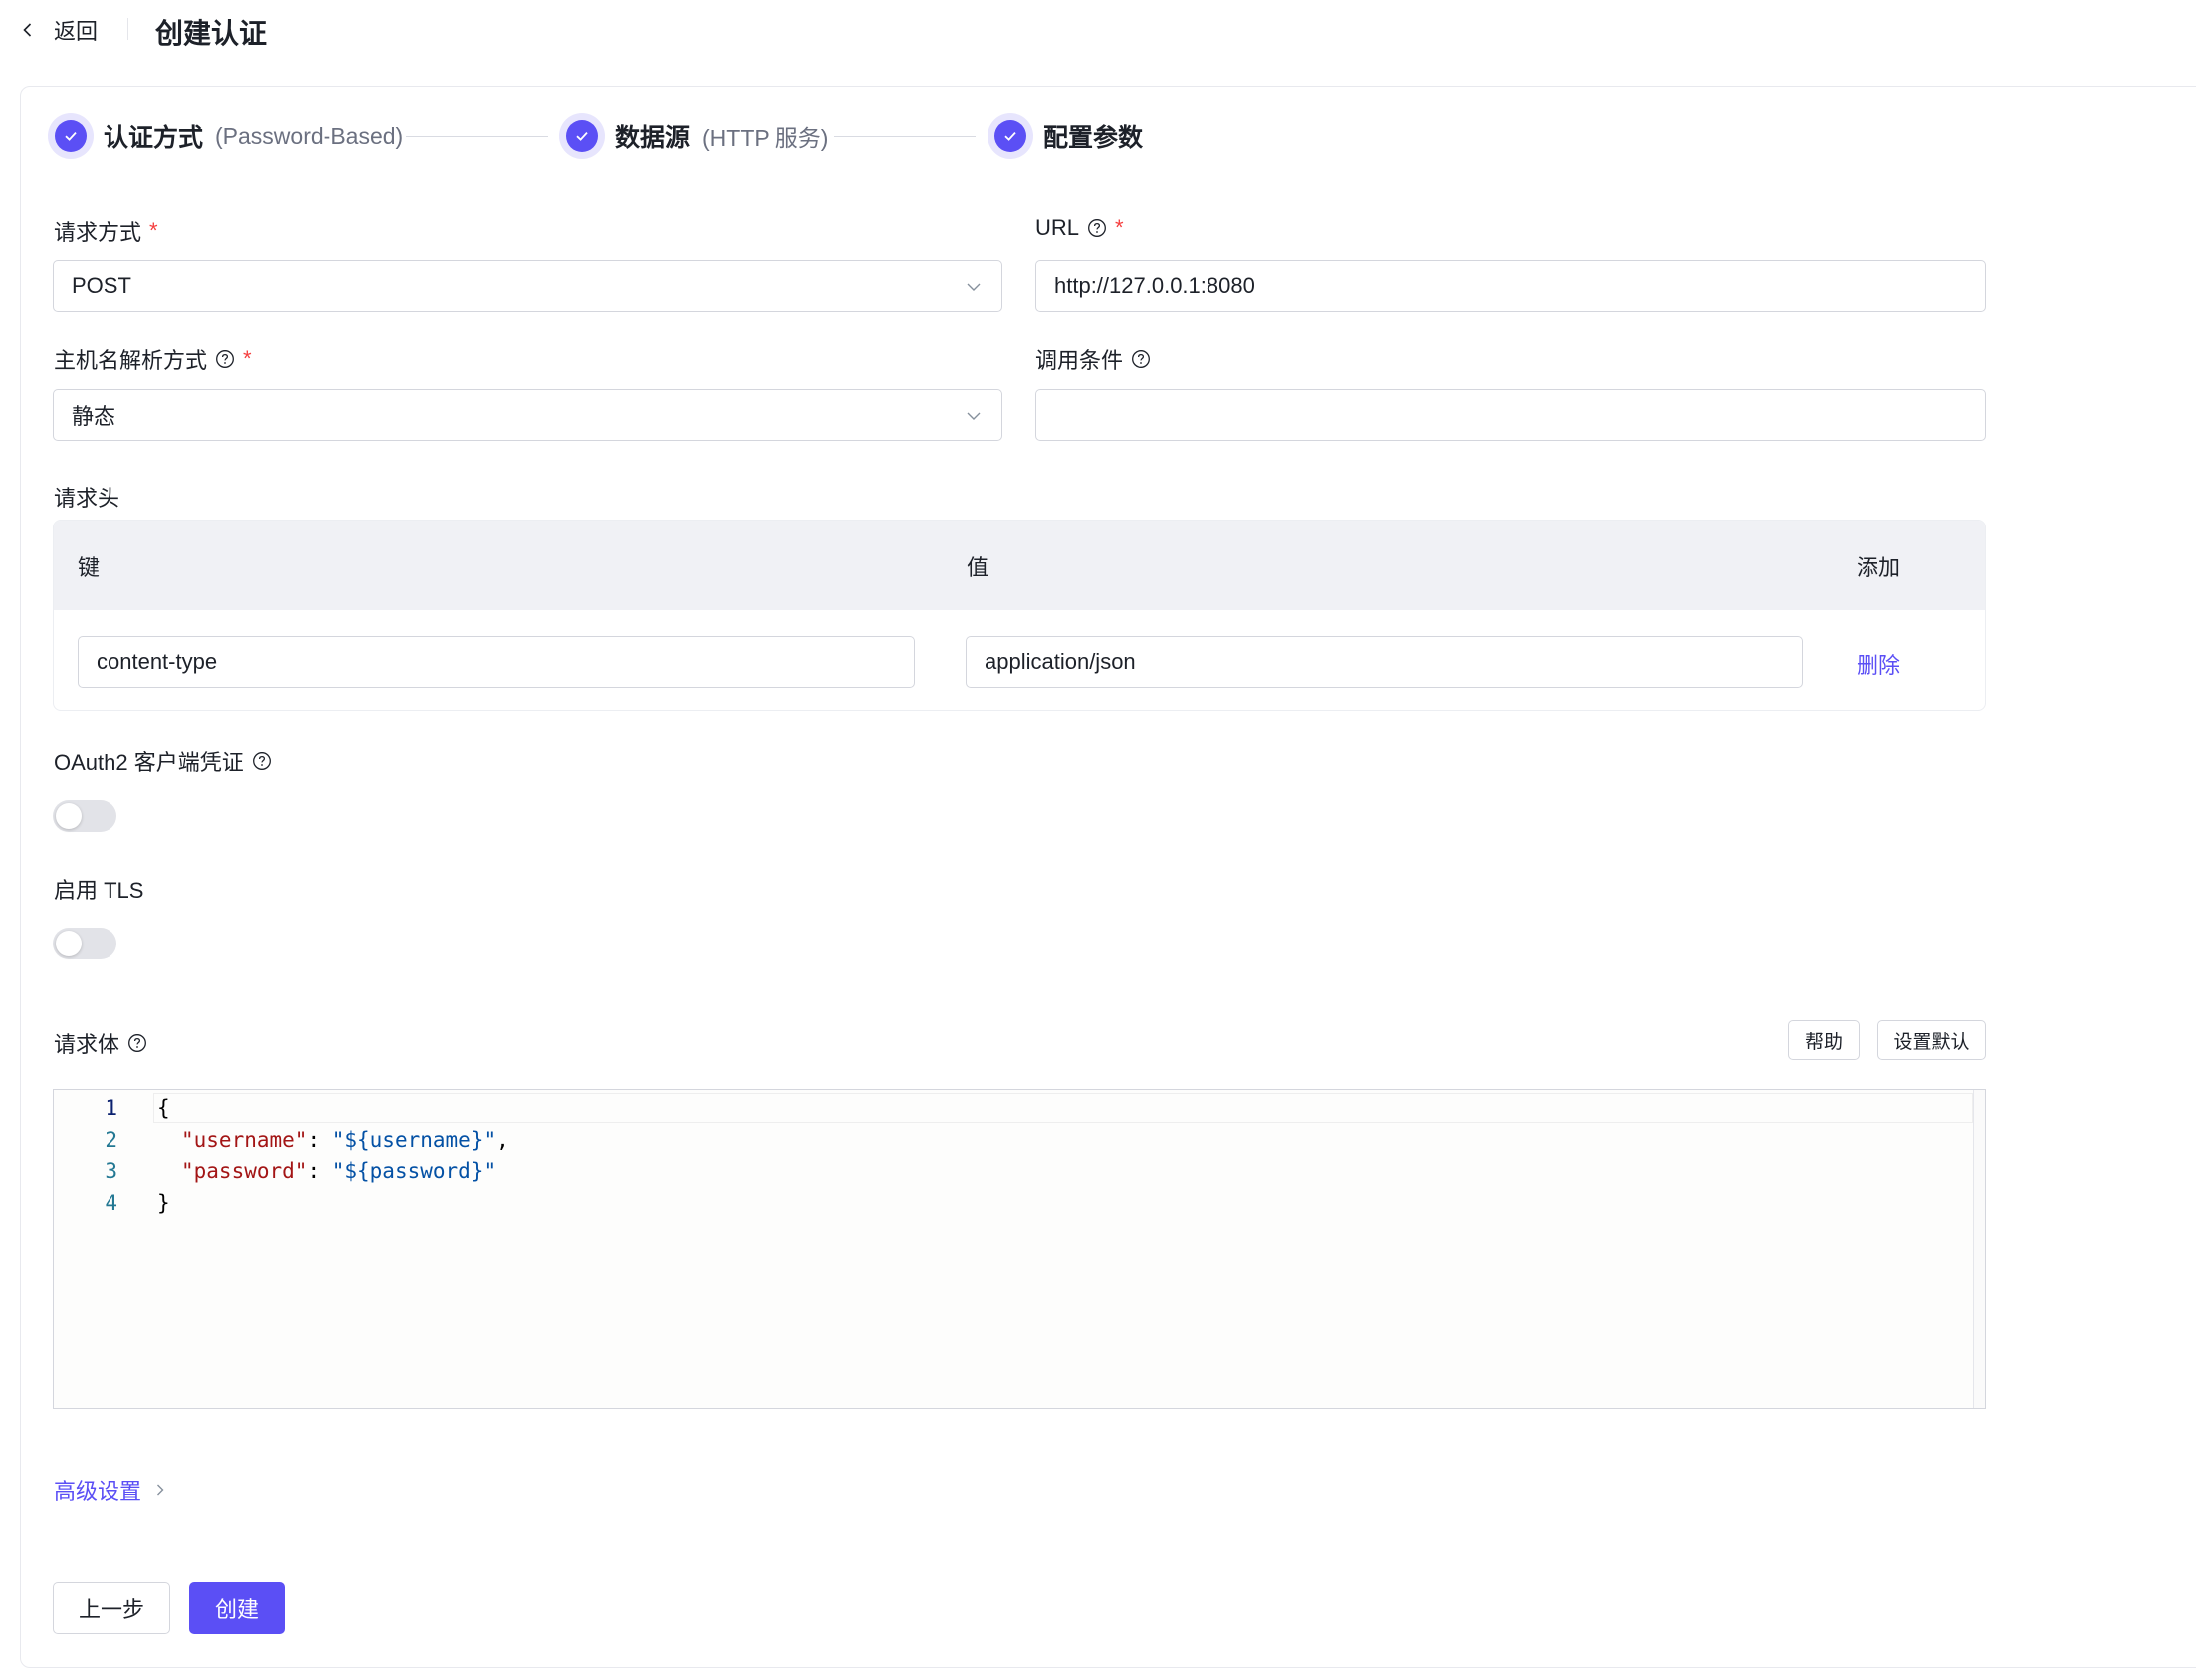  What do you see at coordinates (1510, 286) in the screenshot?
I see `url-input: http://127.0.0.1:8080` at bounding box center [1510, 286].